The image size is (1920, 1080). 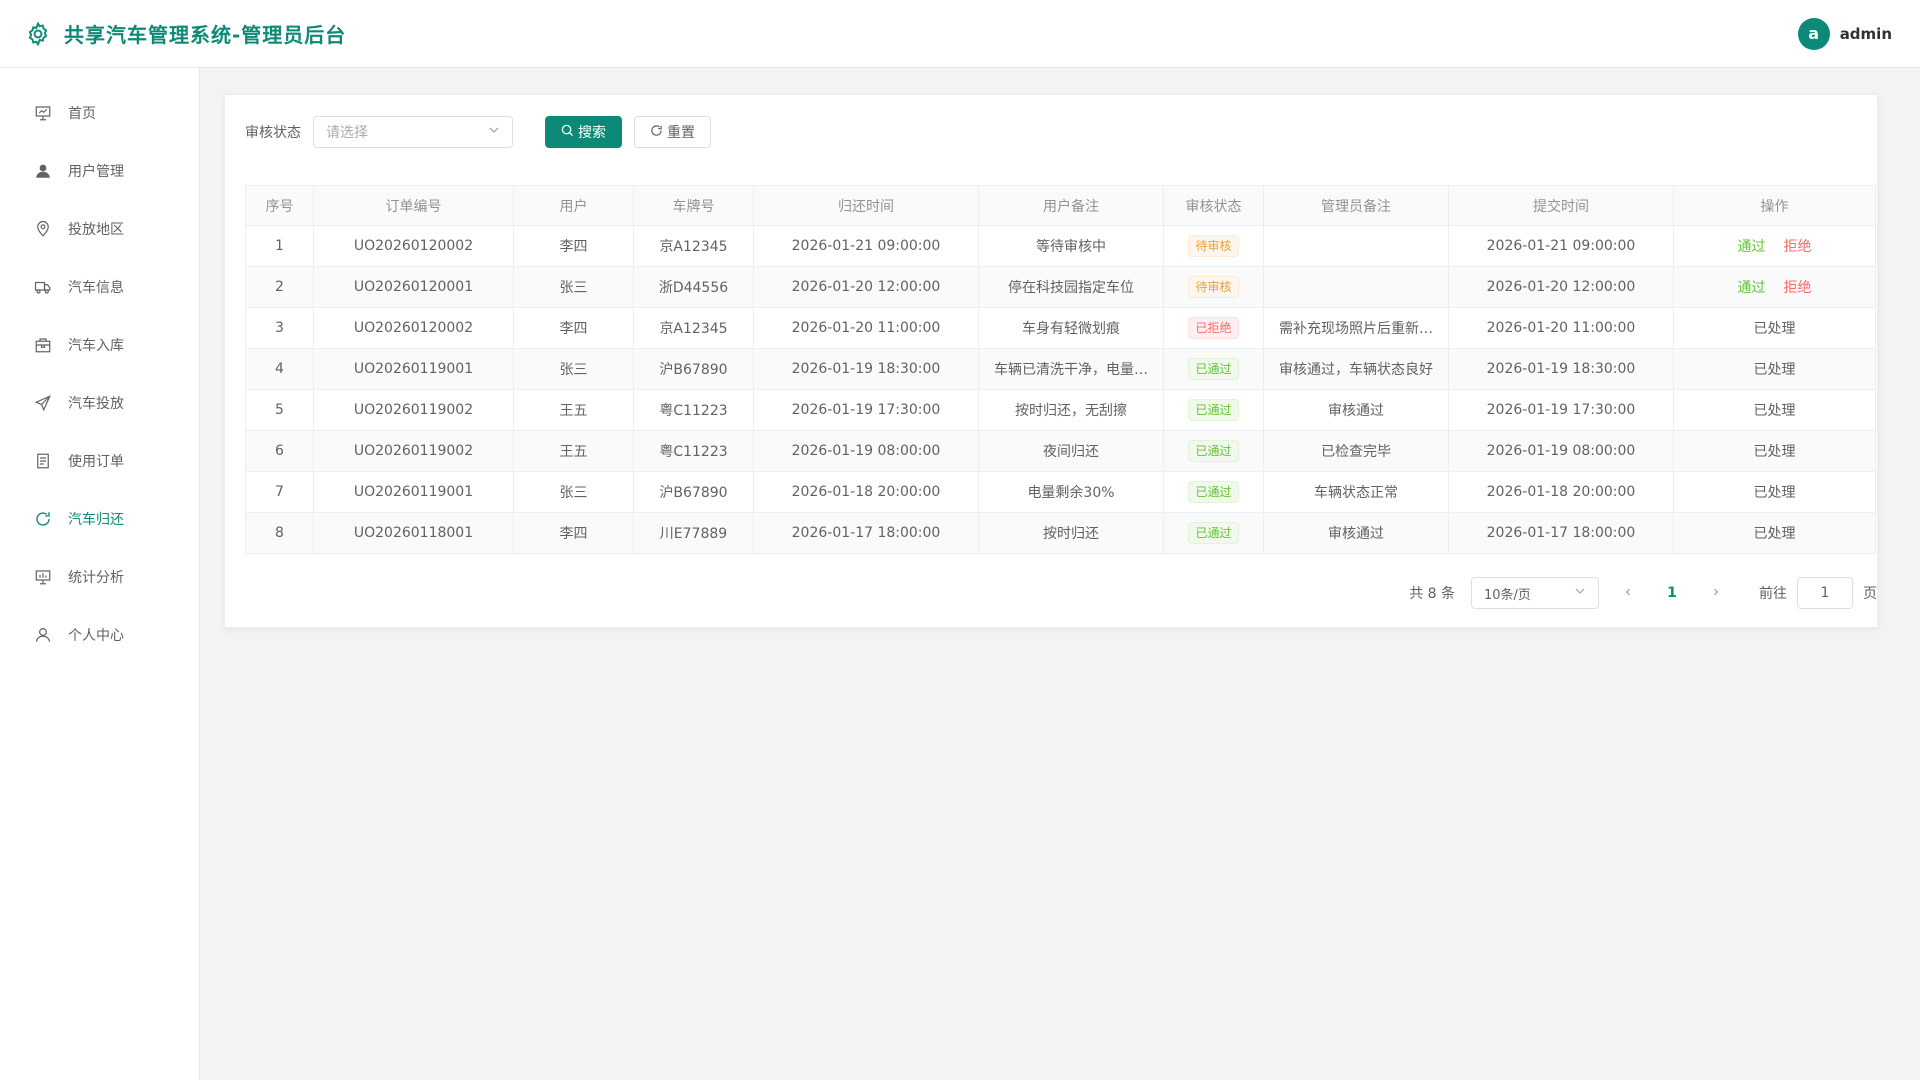 I want to click on location-icon, so click(x=43, y=229).